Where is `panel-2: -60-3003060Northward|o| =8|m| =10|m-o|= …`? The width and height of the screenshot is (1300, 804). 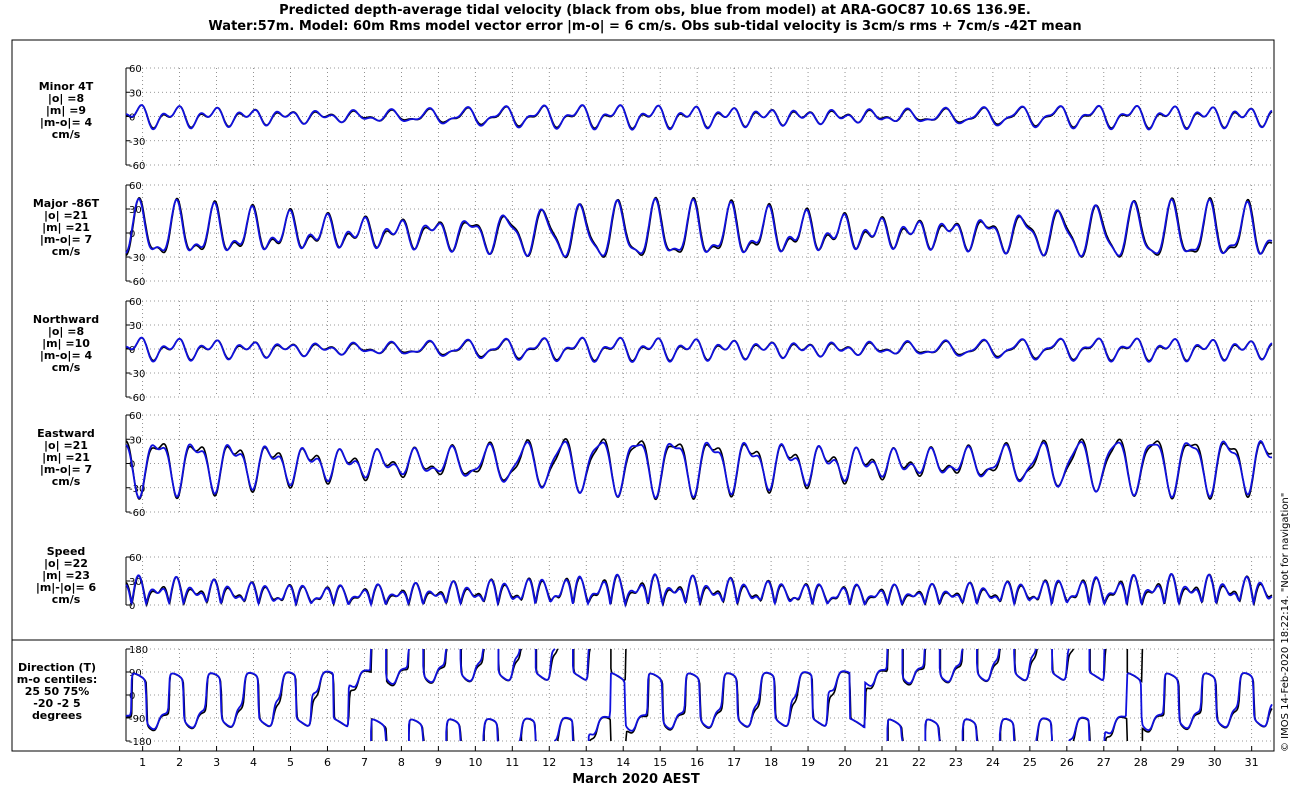
panel-2: -60-3003060Northward|o| =8|m| =10|m-o|= … is located at coordinates (653, 350).